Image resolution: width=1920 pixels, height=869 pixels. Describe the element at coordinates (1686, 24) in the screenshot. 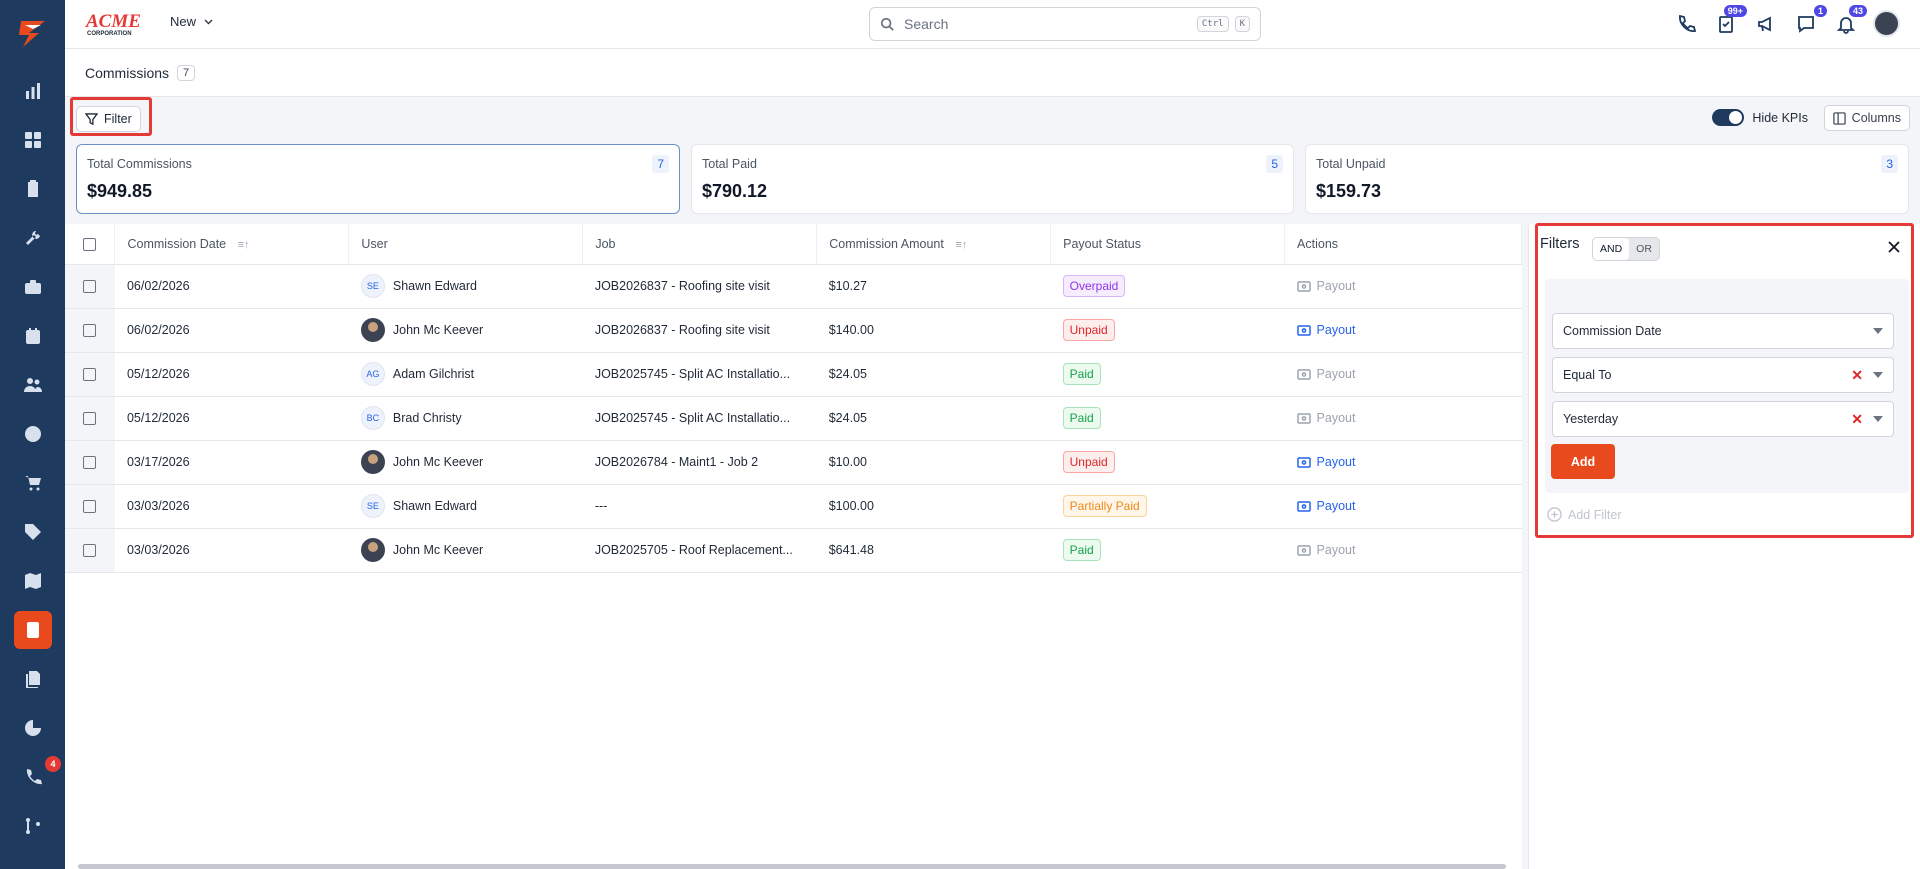

I see `phone-button` at that location.